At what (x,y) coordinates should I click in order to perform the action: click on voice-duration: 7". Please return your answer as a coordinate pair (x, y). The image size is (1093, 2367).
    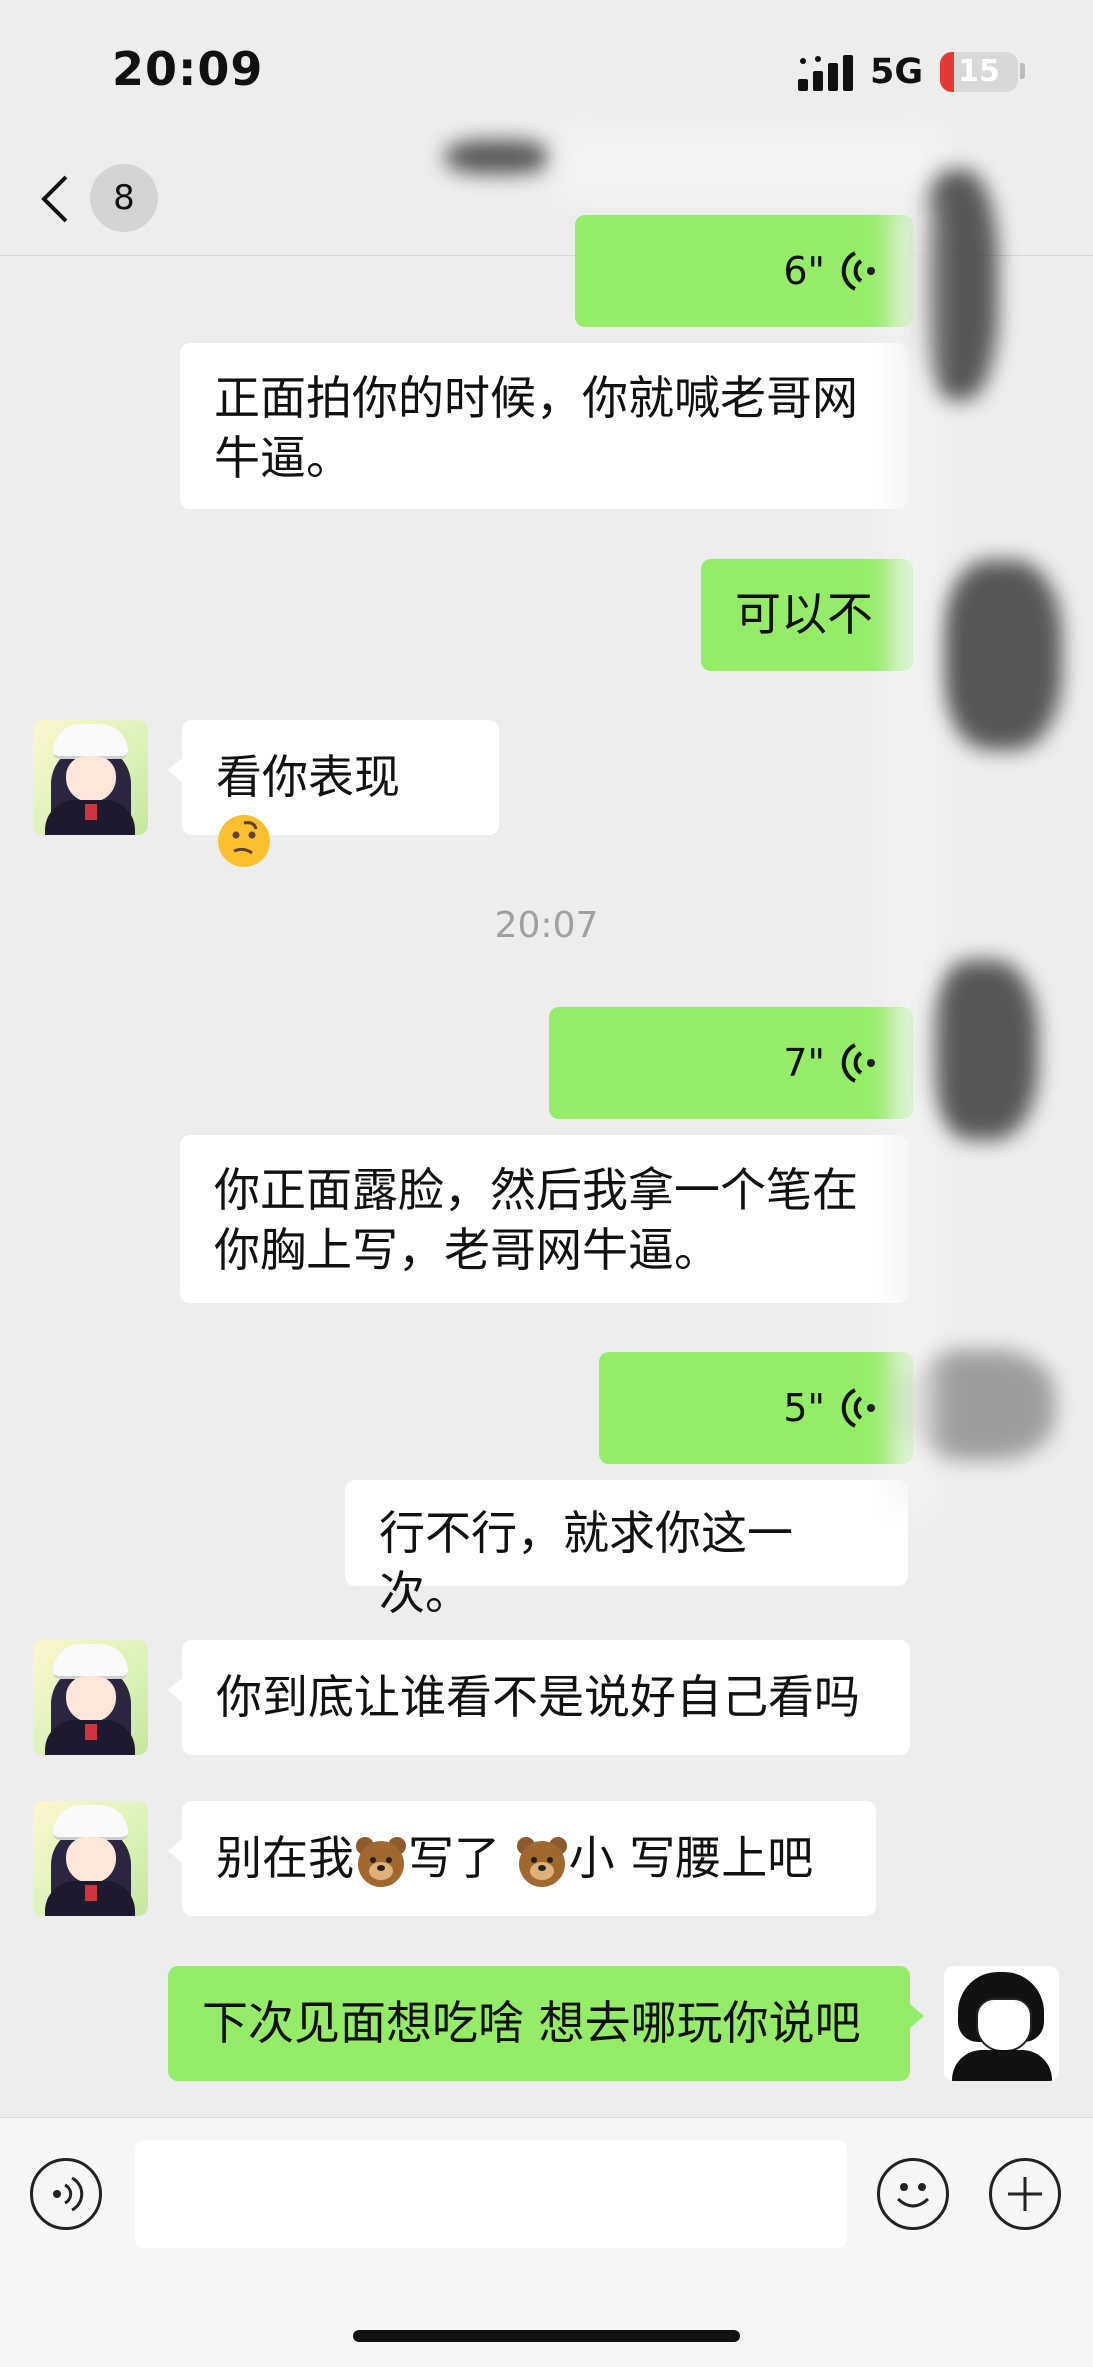
    Looking at the image, I should click on (804, 1063).